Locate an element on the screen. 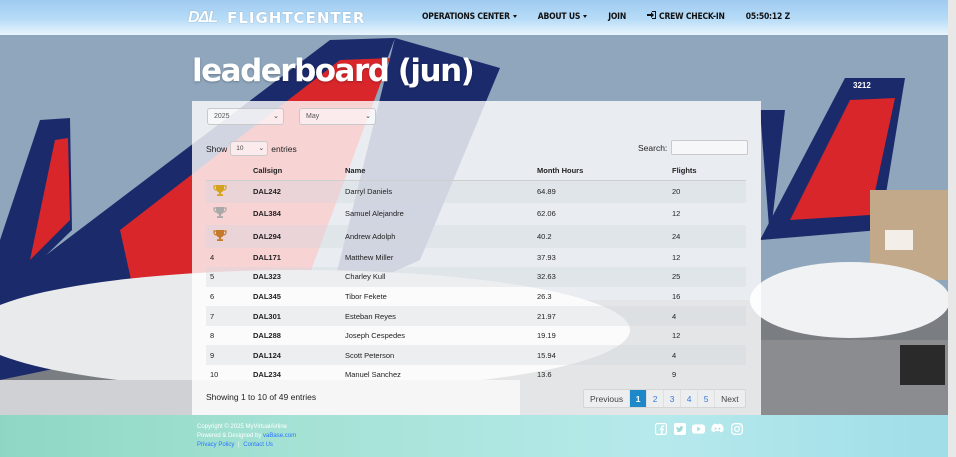 The image size is (956, 457). pagination-page-3: 3 is located at coordinates (673, 398).